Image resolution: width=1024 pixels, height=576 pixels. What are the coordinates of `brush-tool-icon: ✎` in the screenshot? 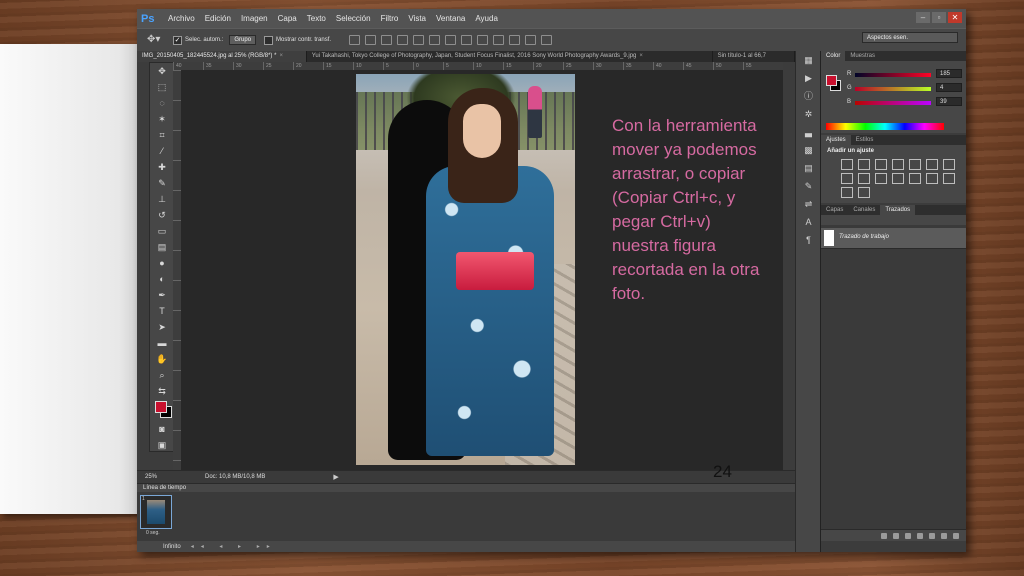 It's located at (162, 183).